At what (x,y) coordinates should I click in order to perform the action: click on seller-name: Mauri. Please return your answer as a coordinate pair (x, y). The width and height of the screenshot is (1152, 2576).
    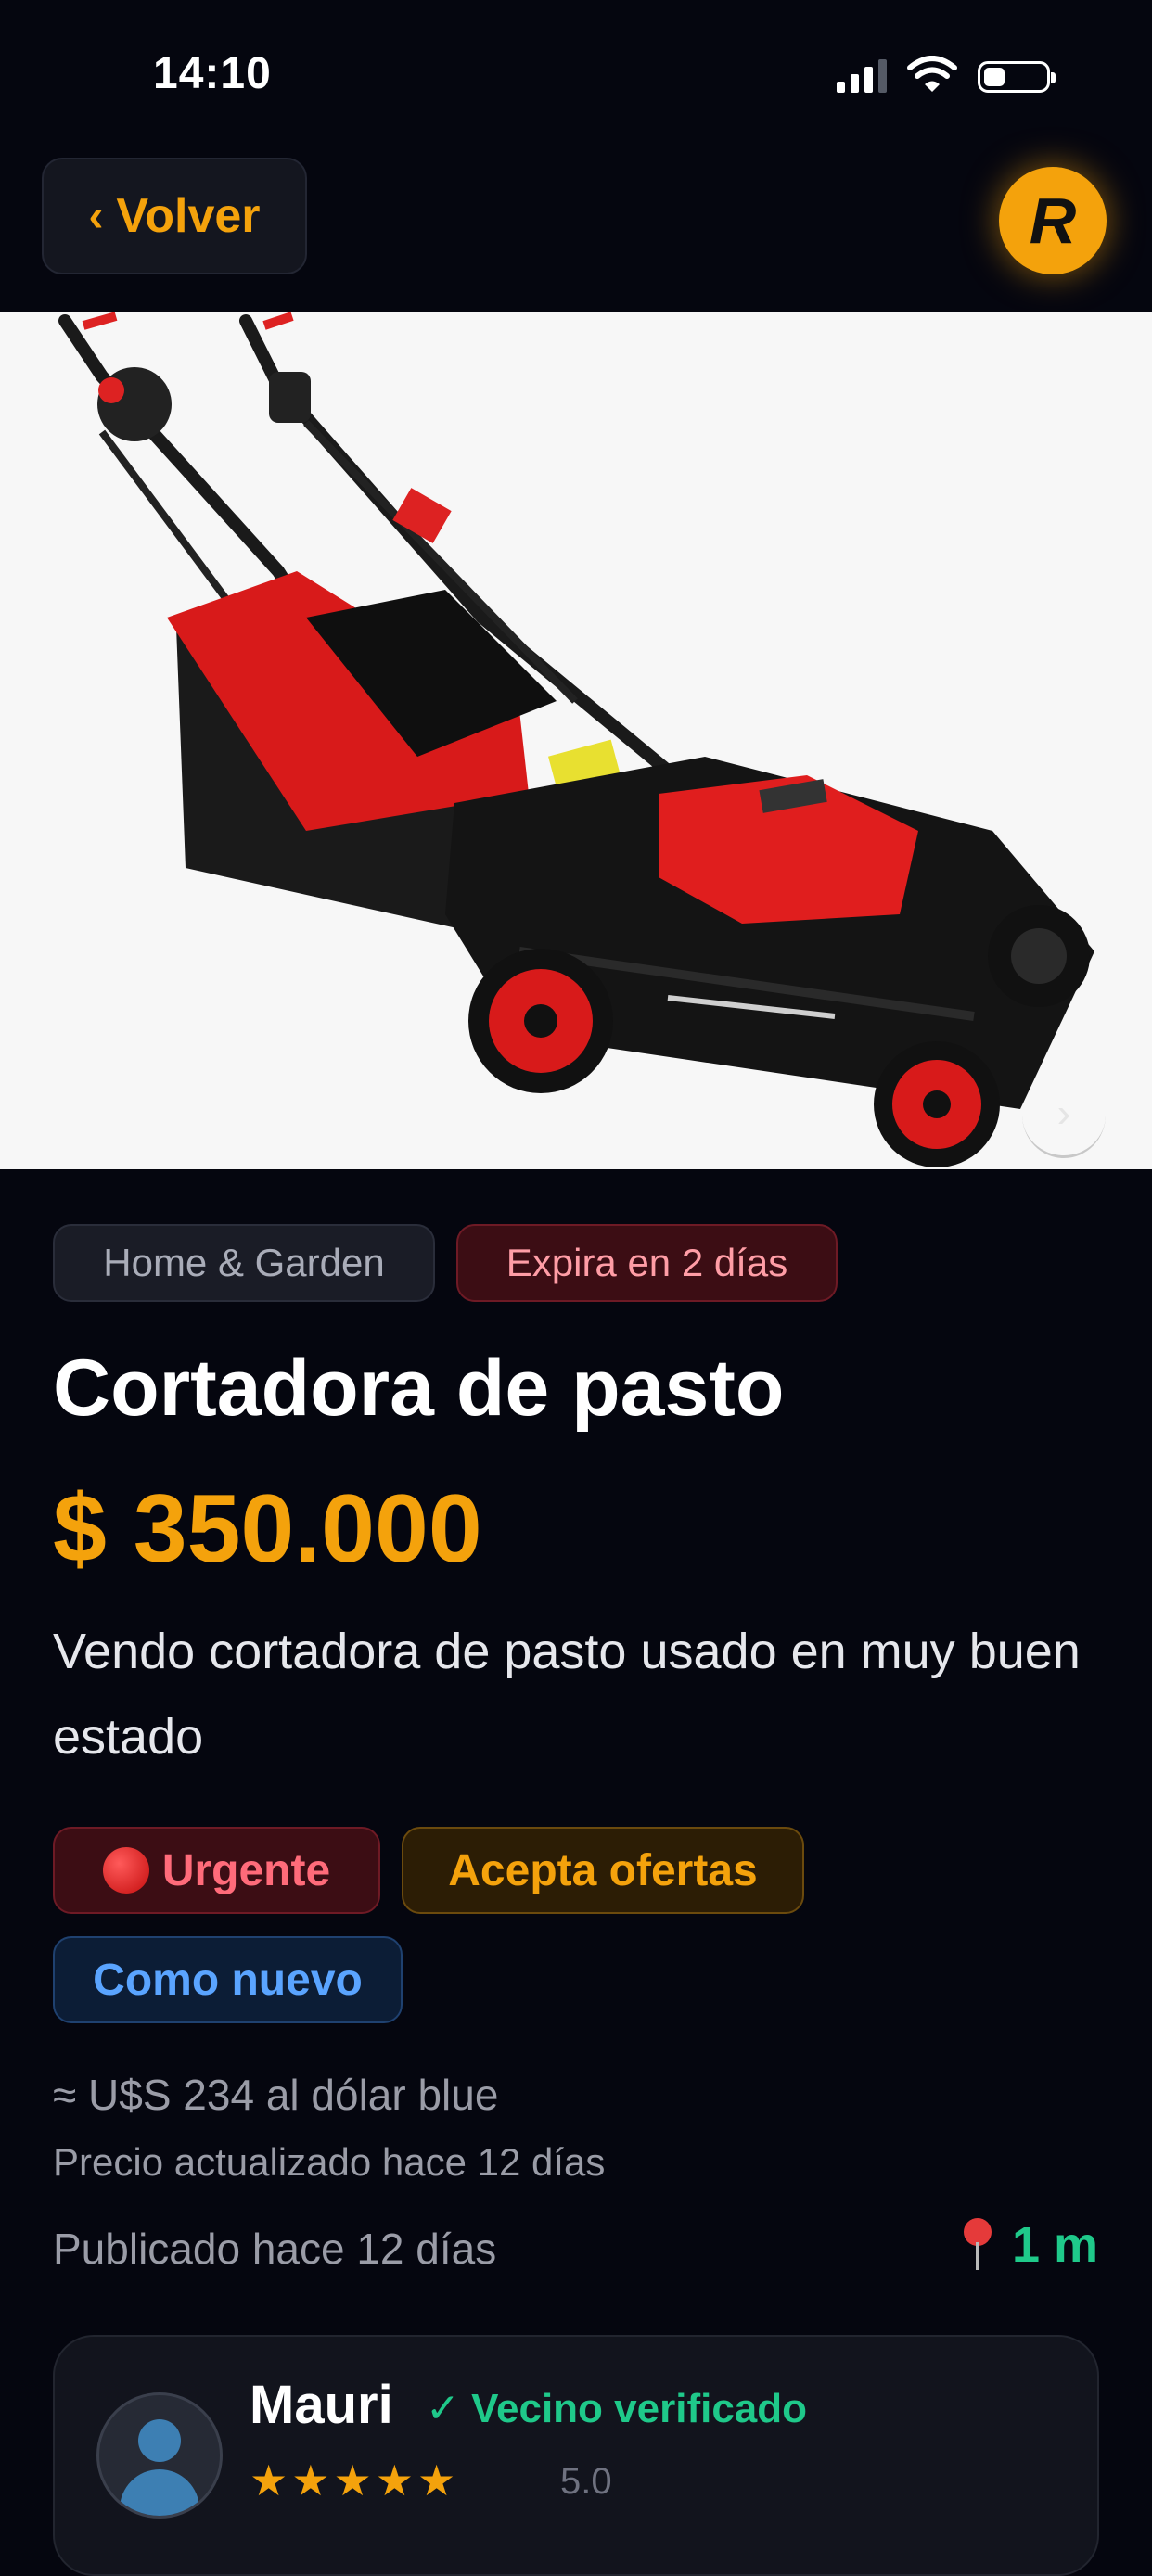
    Looking at the image, I should click on (321, 2405).